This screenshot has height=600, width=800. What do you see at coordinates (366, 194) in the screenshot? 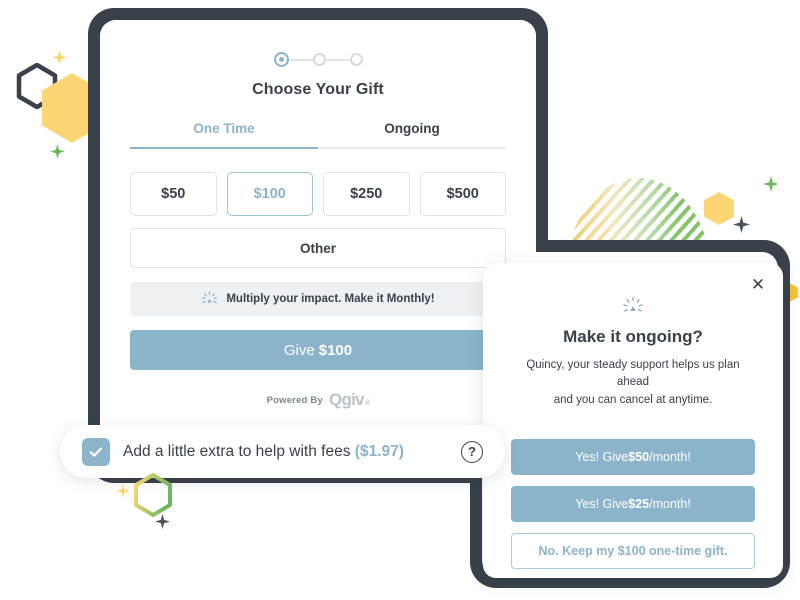
I see `amount-button-250: $250` at bounding box center [366, 194].